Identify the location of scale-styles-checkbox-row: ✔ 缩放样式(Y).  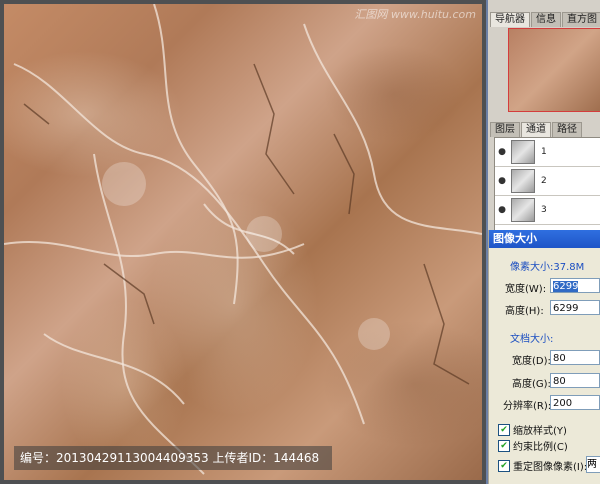
(532, 429).